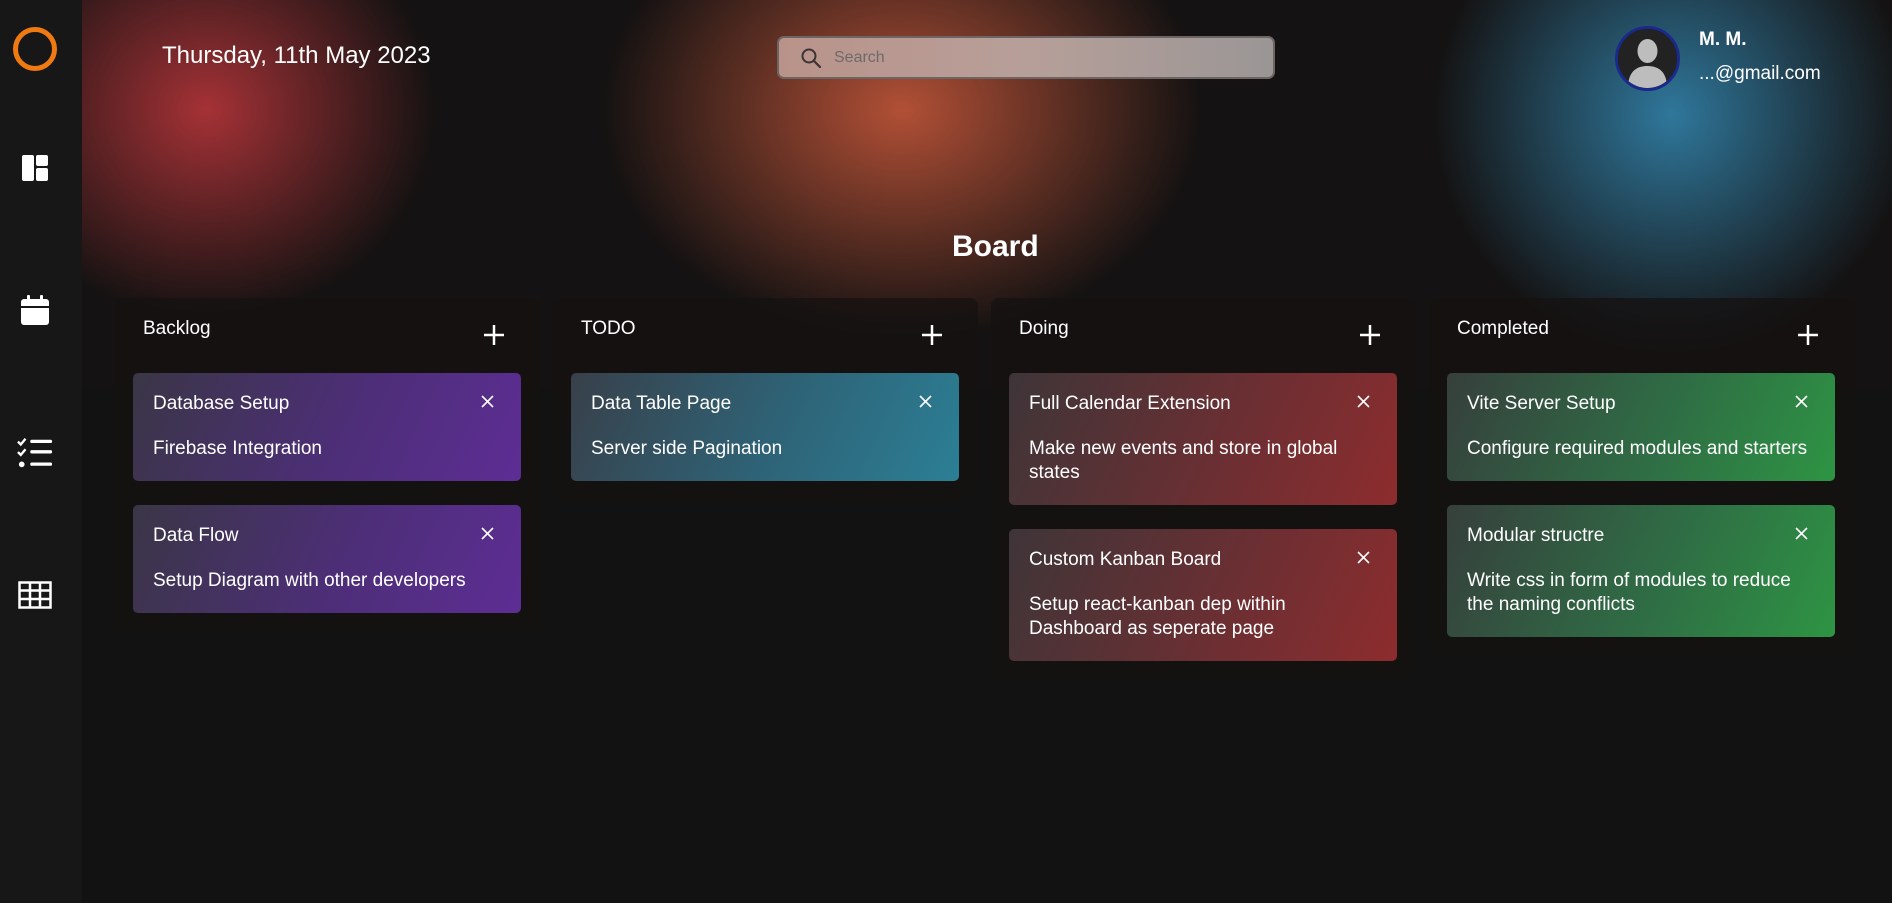 This screenshot has width=1892, height=903. What do you see at coordinates (237, 448) in the screenshot?
I see `card-description: Firebase Integration` at bounding box center [237, 448].